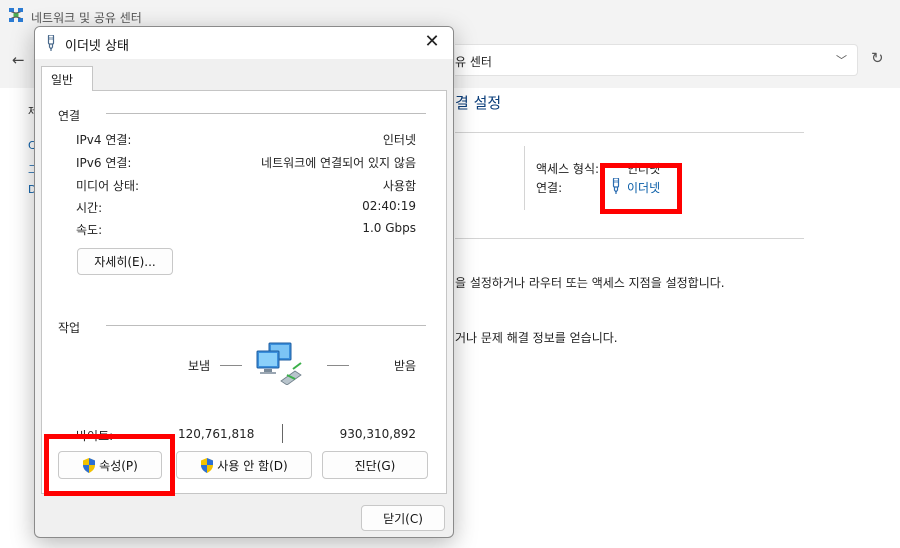  Describe the element at coordinates (252, 465) in the screenshot. I see `disable-button-label: 사용 안 함(D)` at that location.